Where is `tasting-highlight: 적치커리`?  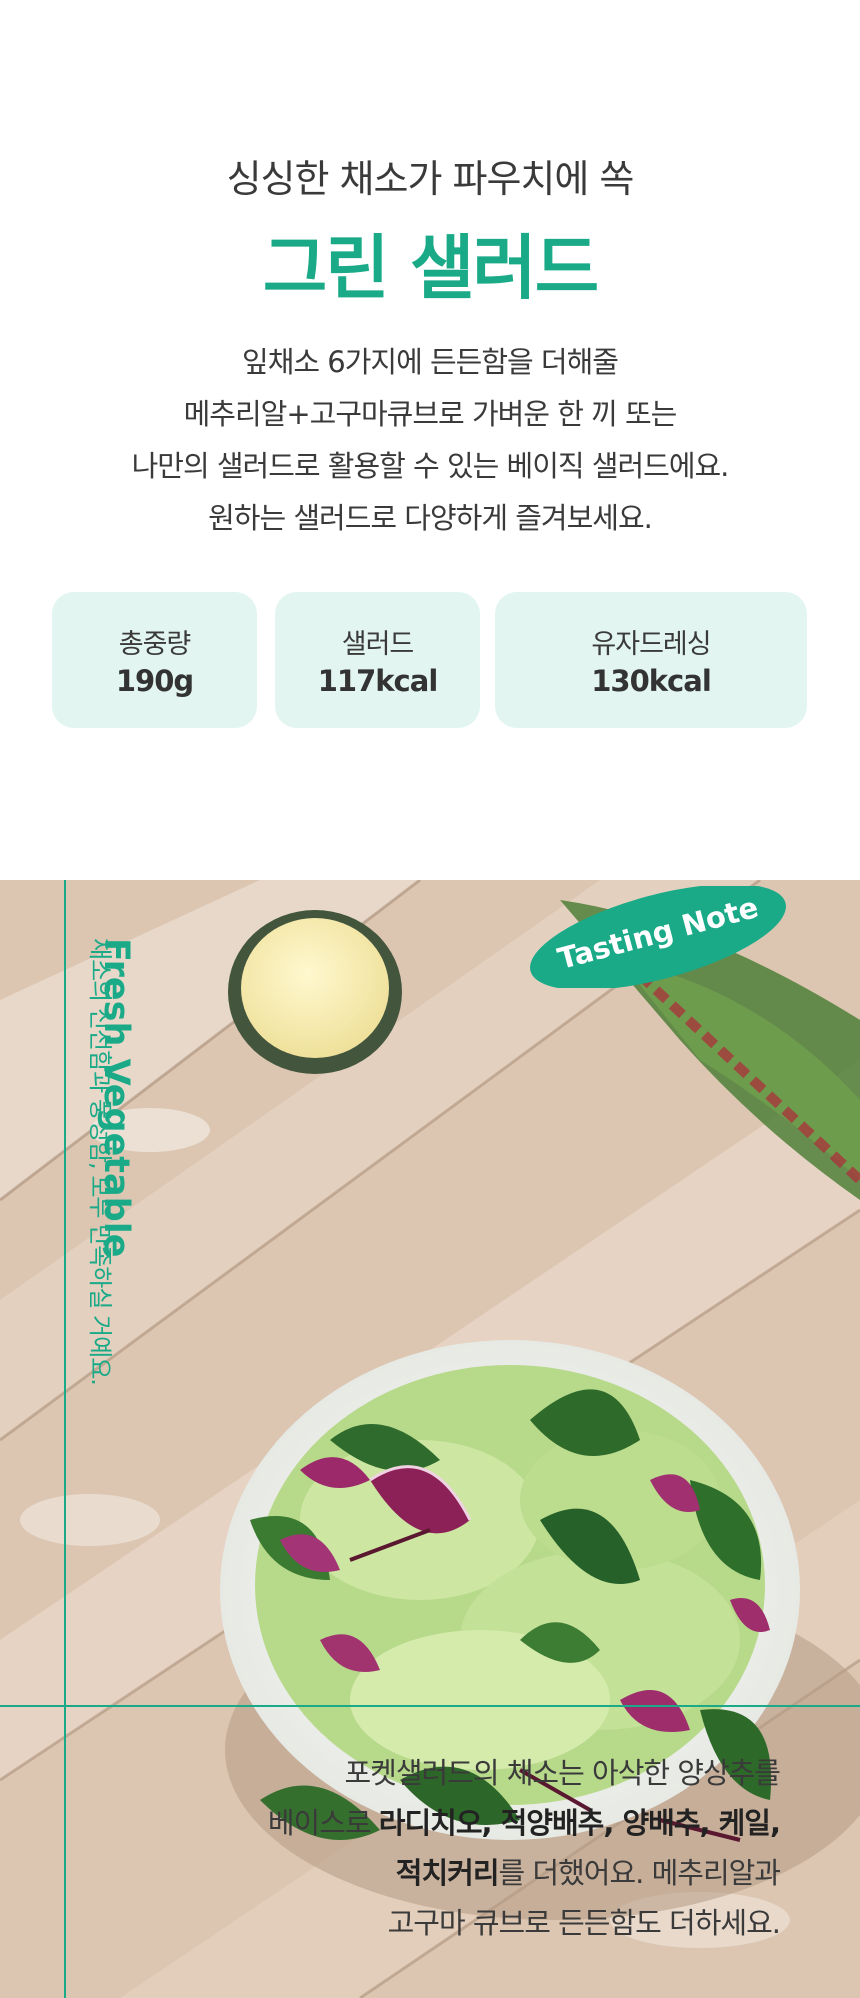
tasting-highlight: 적치커리 is located at coordinates (447, 1873).